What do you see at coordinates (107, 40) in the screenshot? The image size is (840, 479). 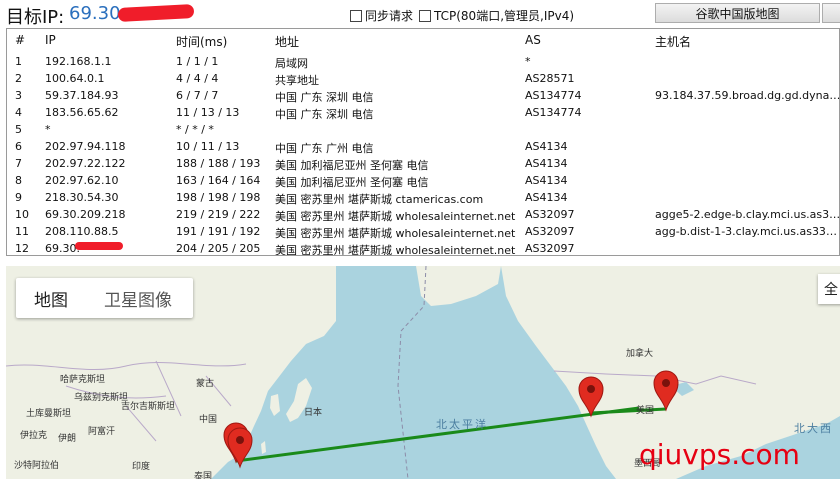 I see `col-header-ip: IP` at bounding box center [107, 40].